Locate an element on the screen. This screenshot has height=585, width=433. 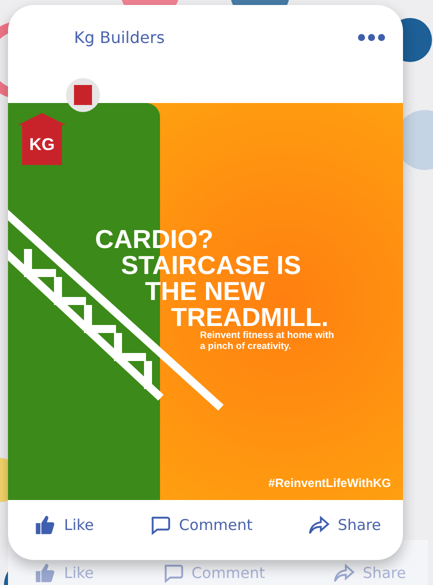
avatar-icon is located at coordinates (83, 95).